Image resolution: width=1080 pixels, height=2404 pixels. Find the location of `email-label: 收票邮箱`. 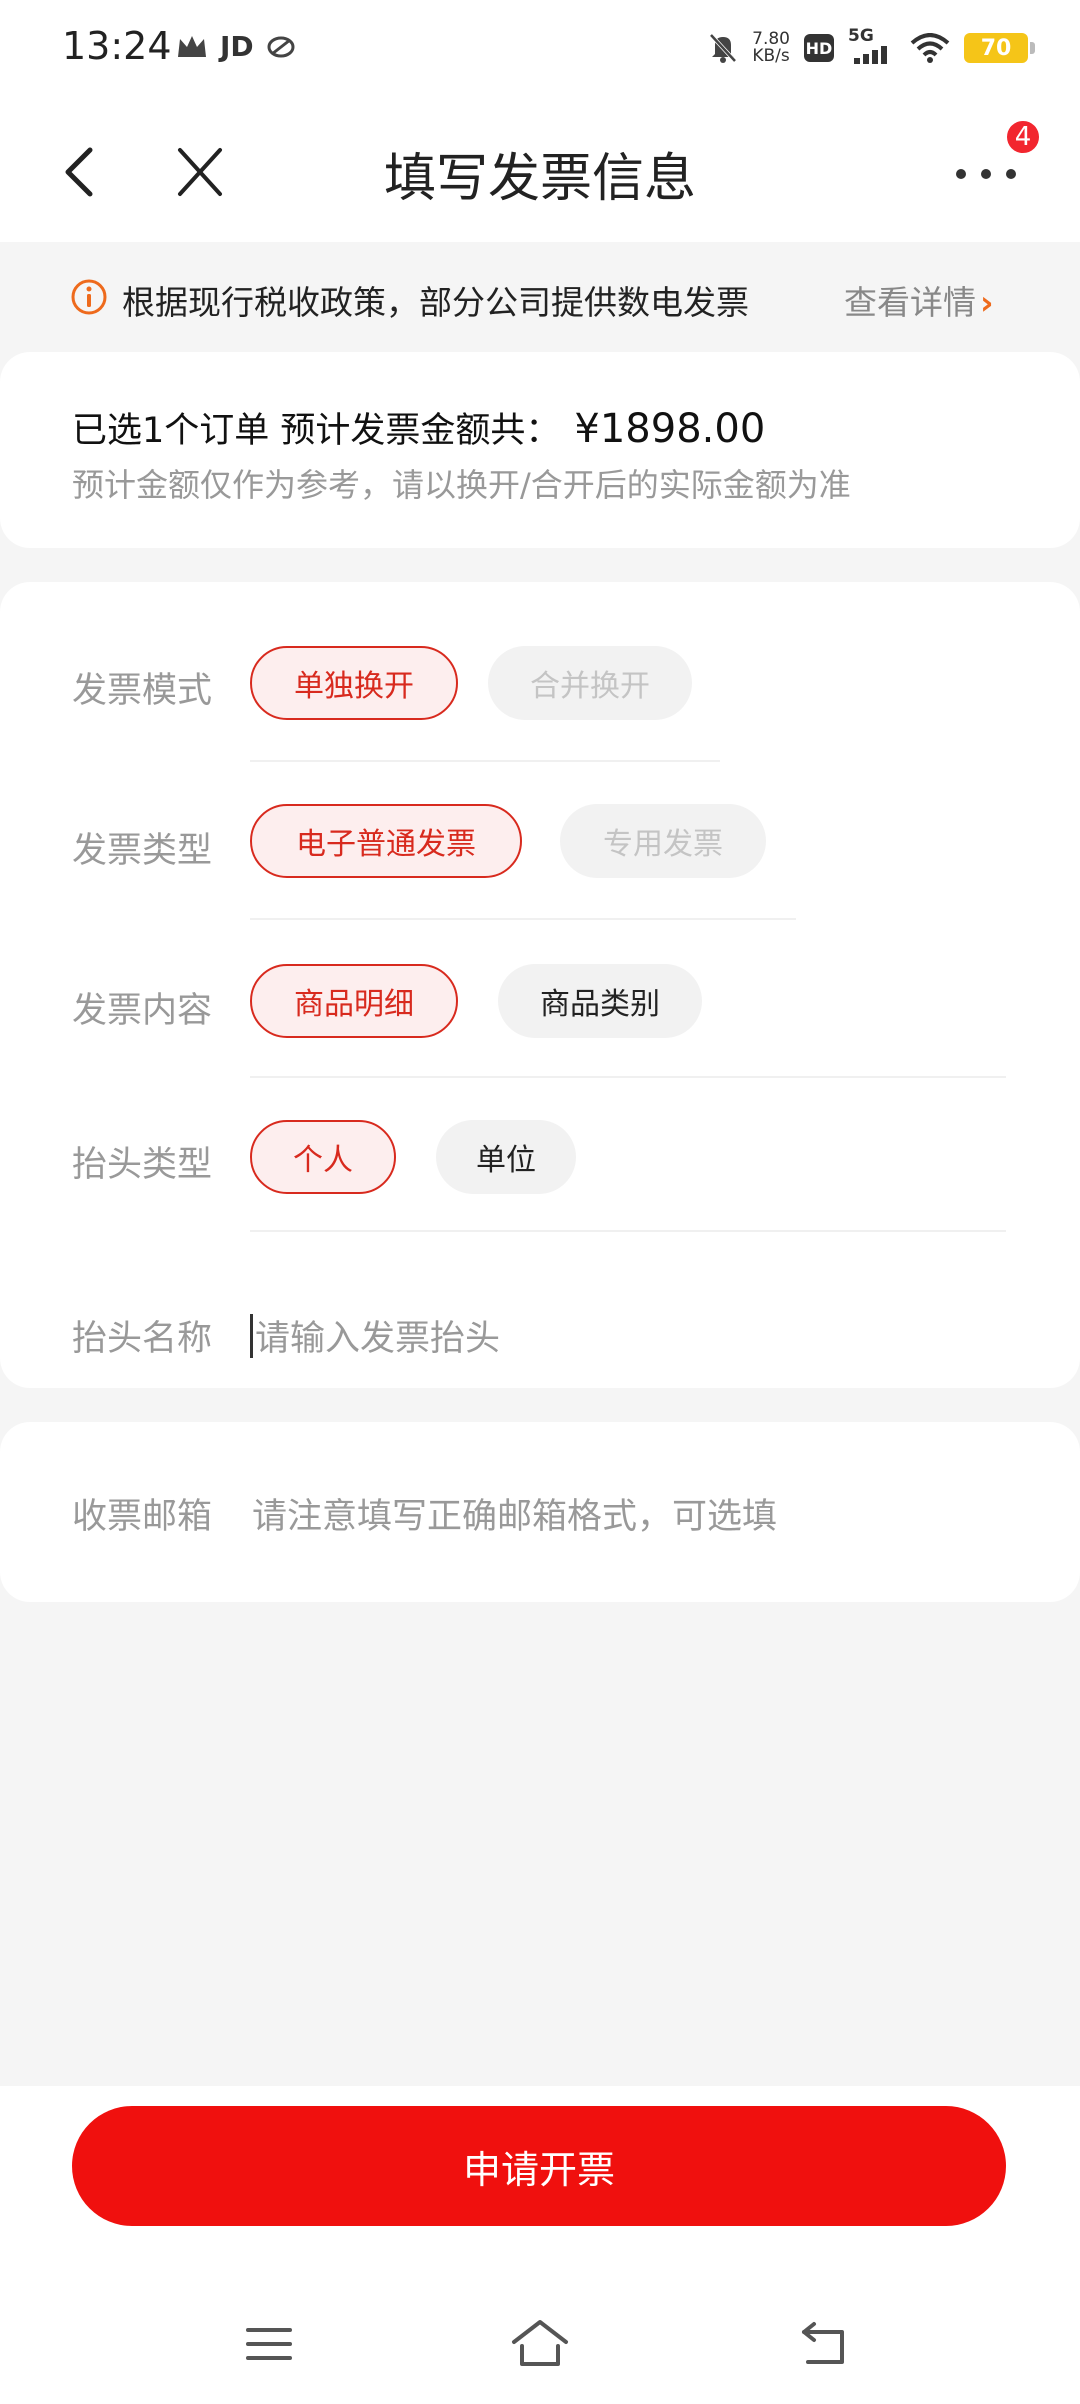

email-label: 收票邮箱 is located at coordinates (142, 1517).